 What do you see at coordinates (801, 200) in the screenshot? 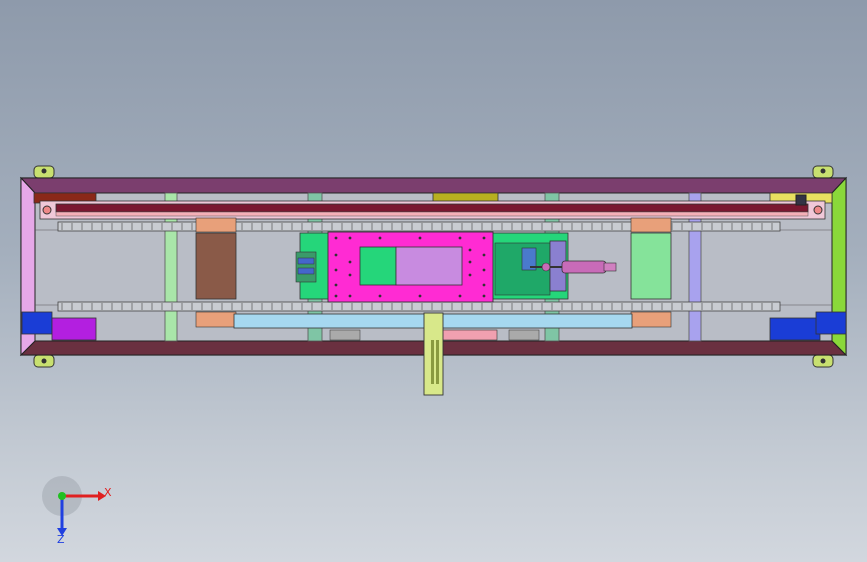
I see `rail-end-cap-right` at bounding box center [801, 200].